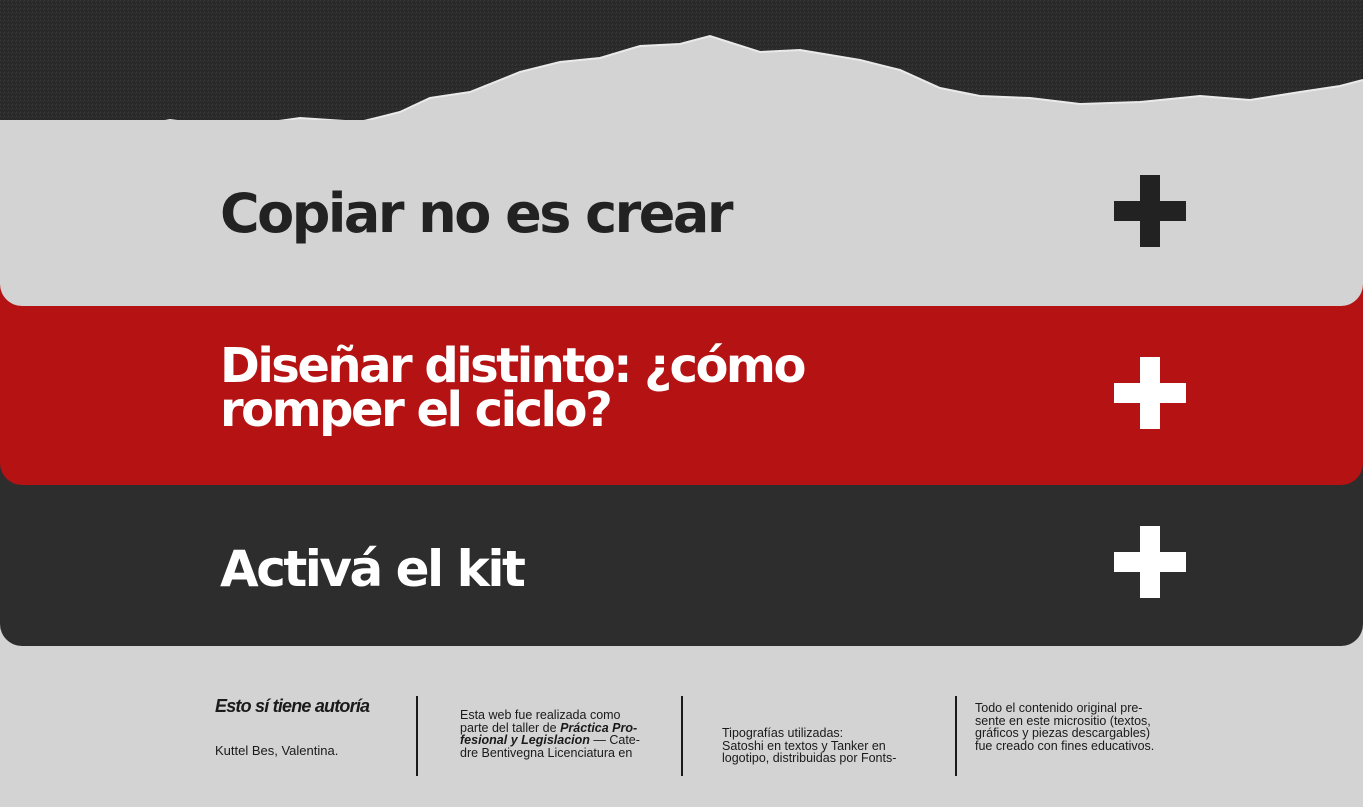 The height and width of the screenshot is (807, 1363). I want to click on footer-typography-line: logotipo, distribuidas por Fonts-, so click(809, 758).